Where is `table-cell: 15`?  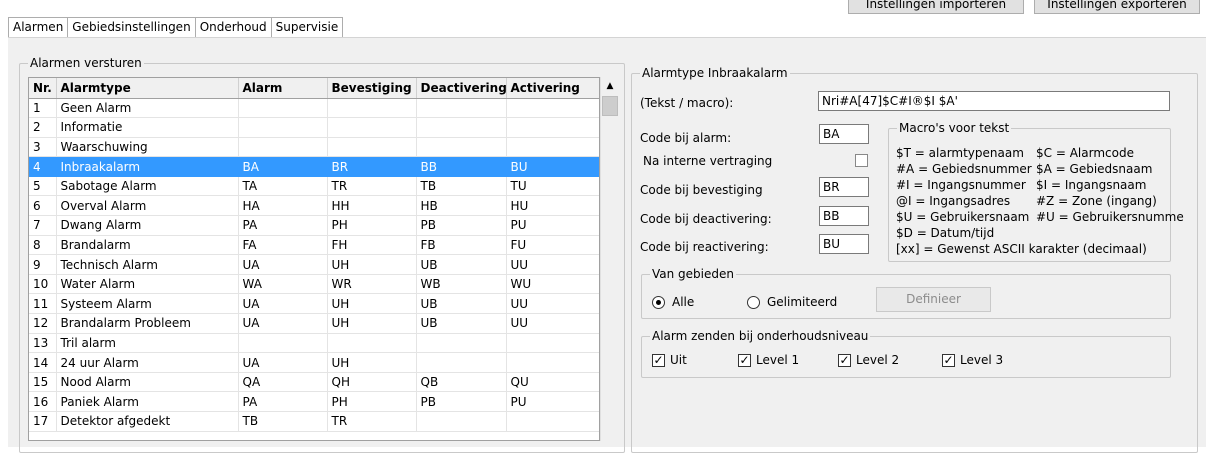
table-cell: 15 is located at coordinates (43, 382).